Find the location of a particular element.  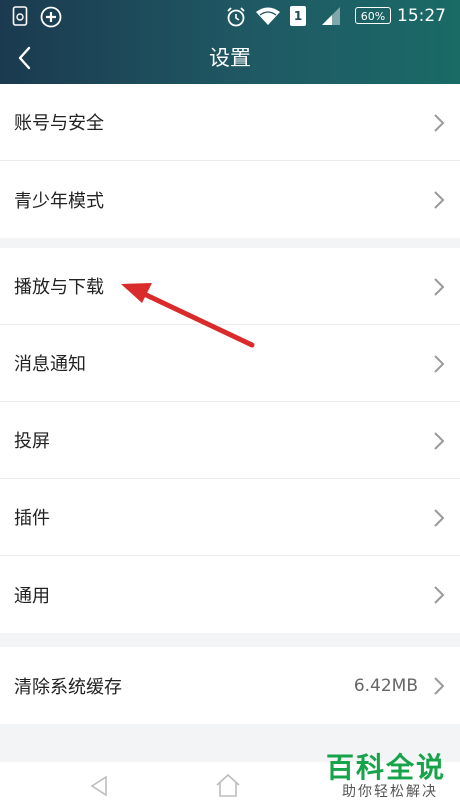

alarm-icon is located at coordinates (236, 17).